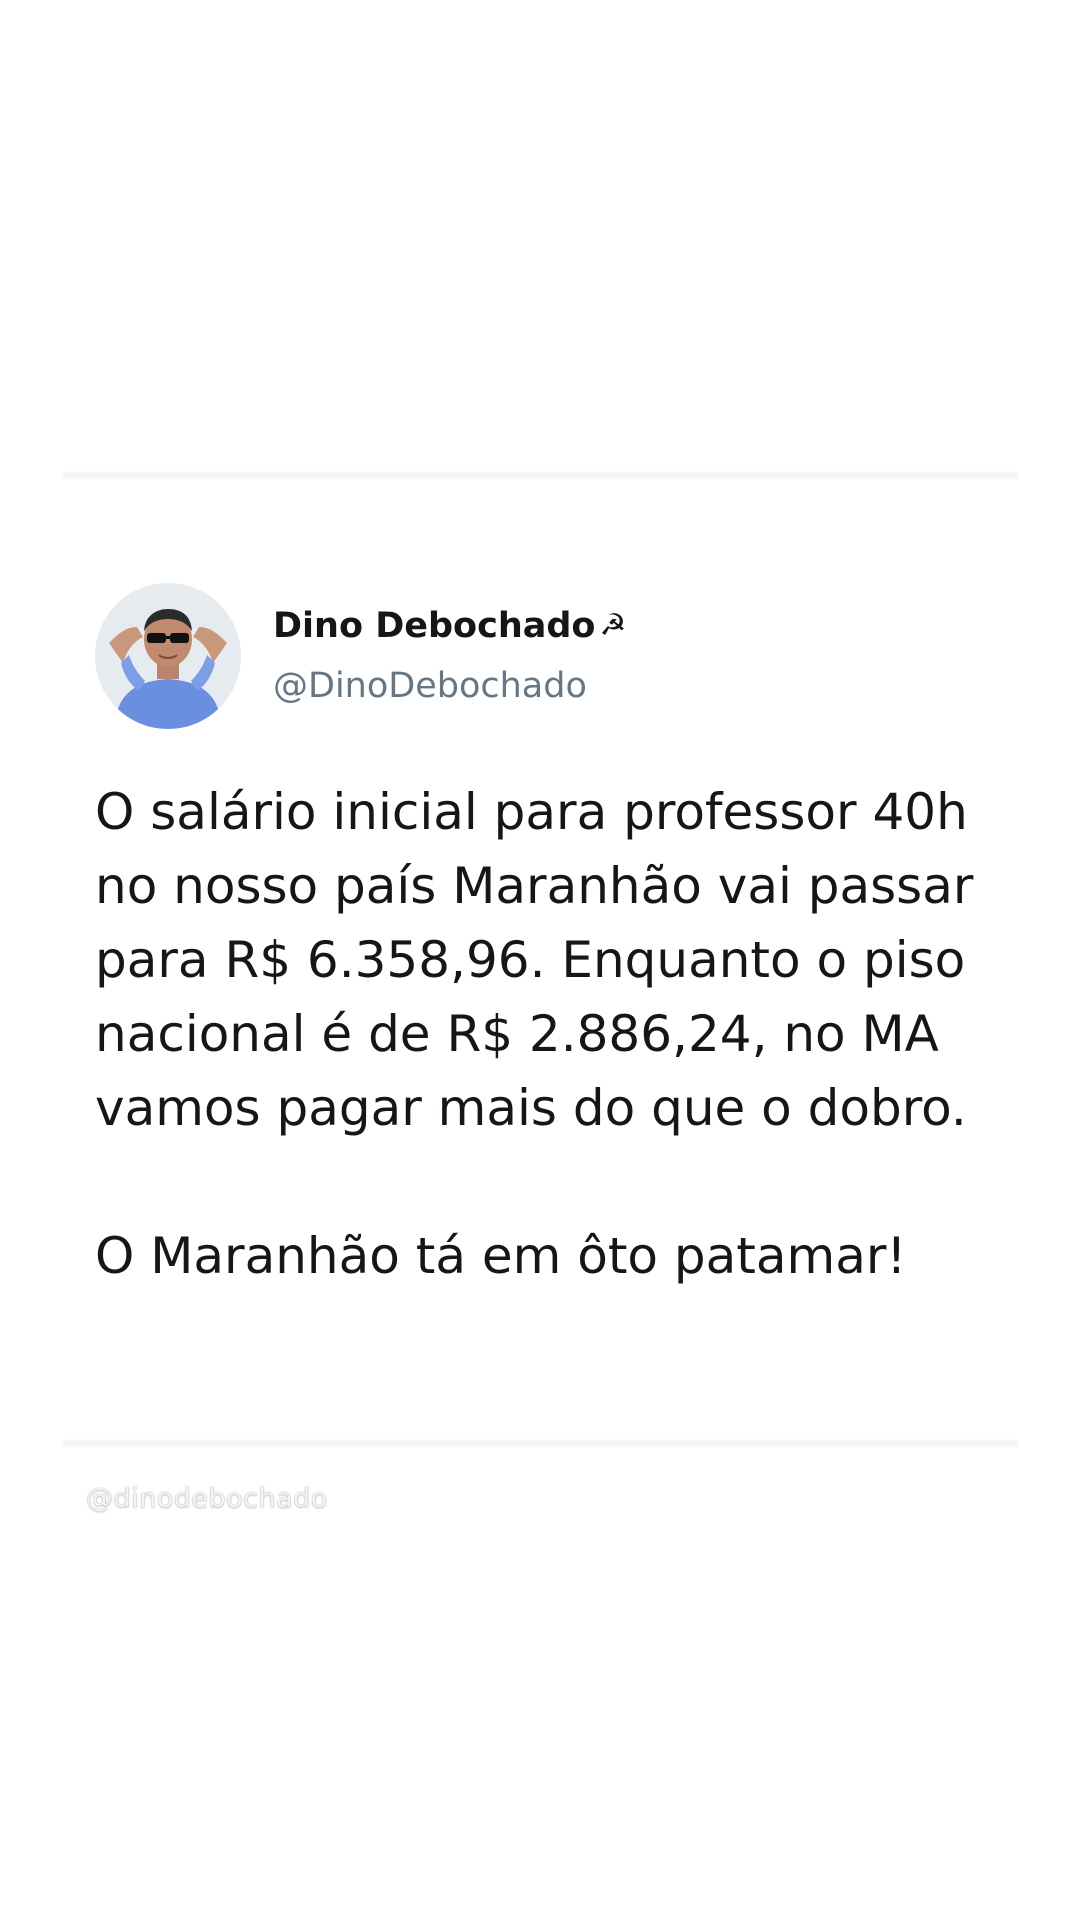  I want to click on name-row: Dino Debochado ☭, so click(450, 626).